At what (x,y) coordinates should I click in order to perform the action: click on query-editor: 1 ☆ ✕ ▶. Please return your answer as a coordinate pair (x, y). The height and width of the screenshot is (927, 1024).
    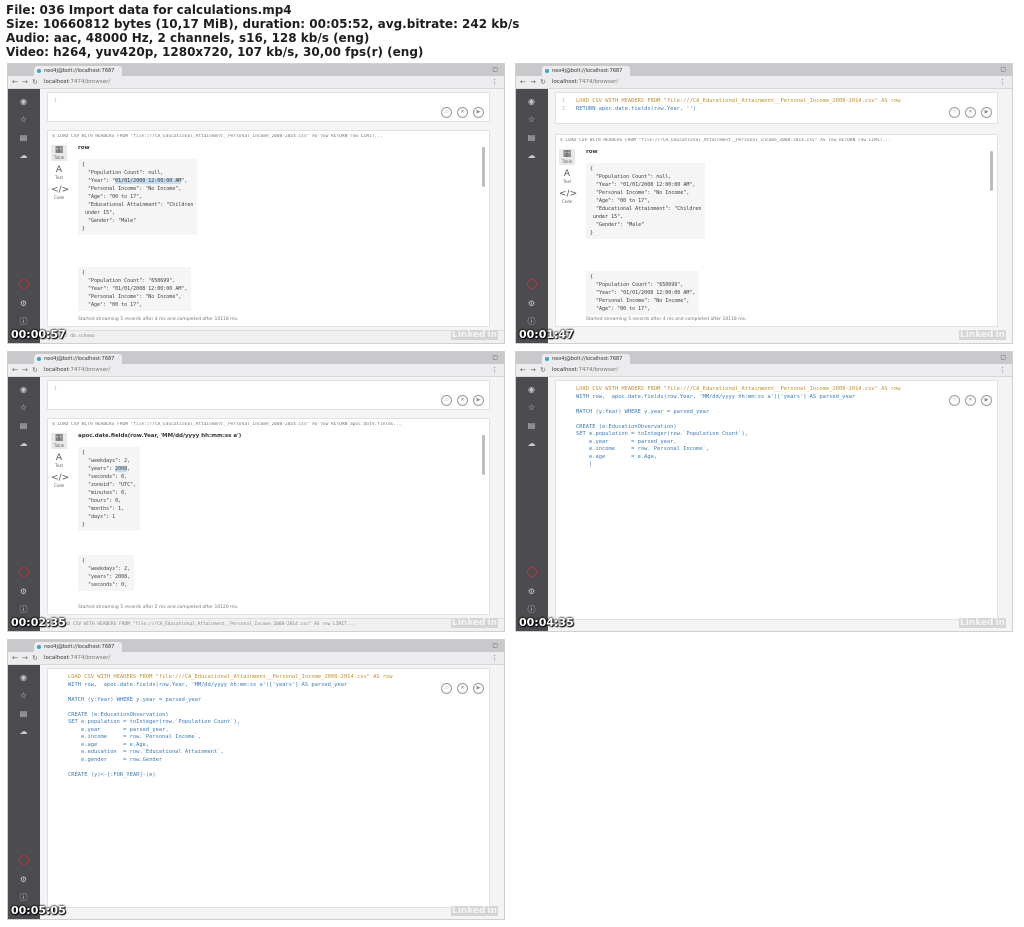
    Looking at the image, I should click on (268, 107).